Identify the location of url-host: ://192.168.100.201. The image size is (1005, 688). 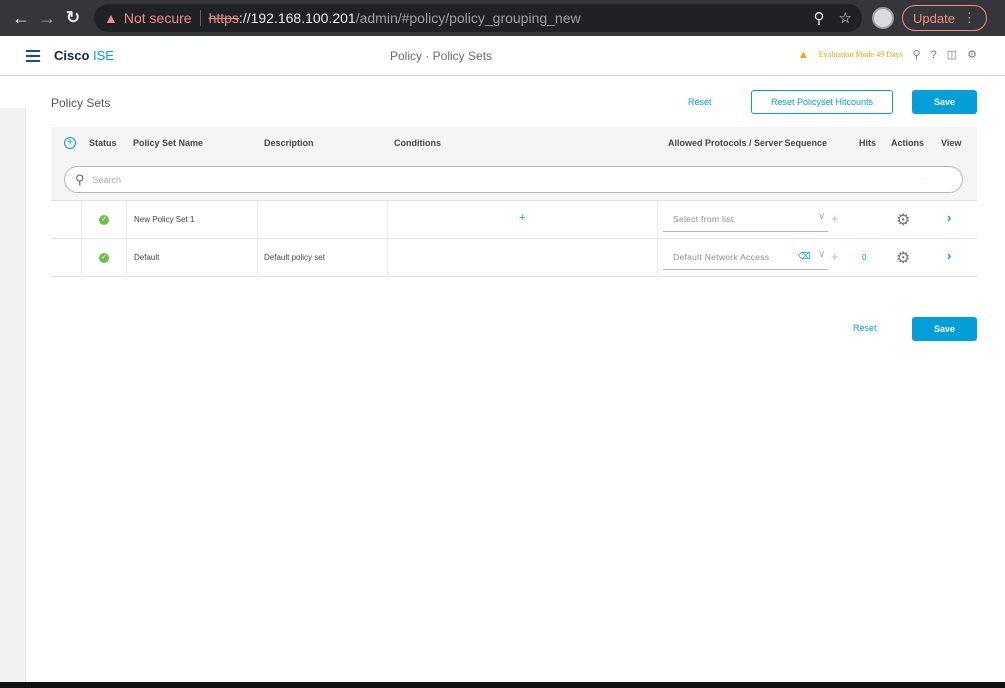
(297, 18).